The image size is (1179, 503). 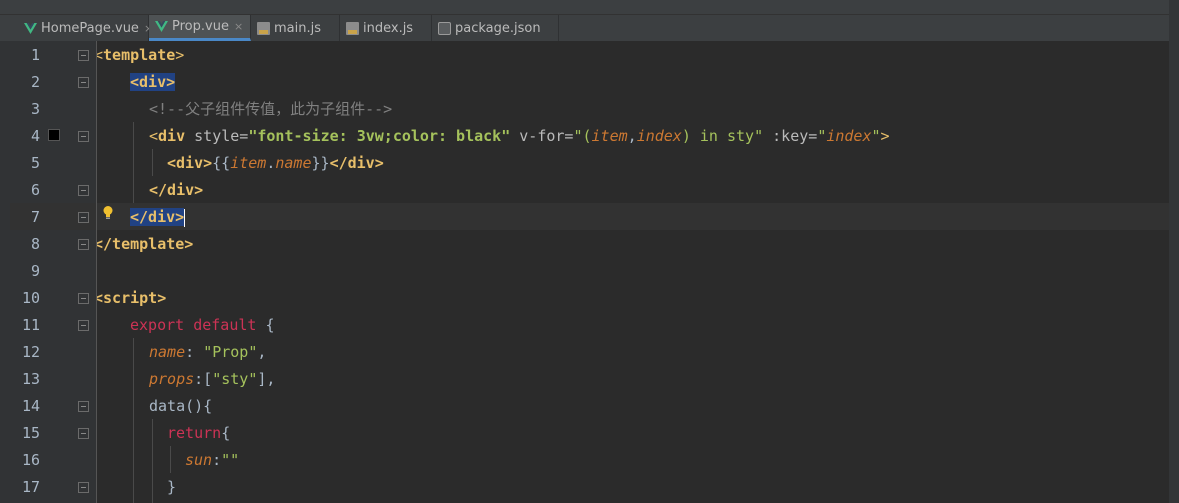 What do you see at coordinates (194, 433) in the screenshot?
I see `keyword: return` at bounding box center [194, 433].